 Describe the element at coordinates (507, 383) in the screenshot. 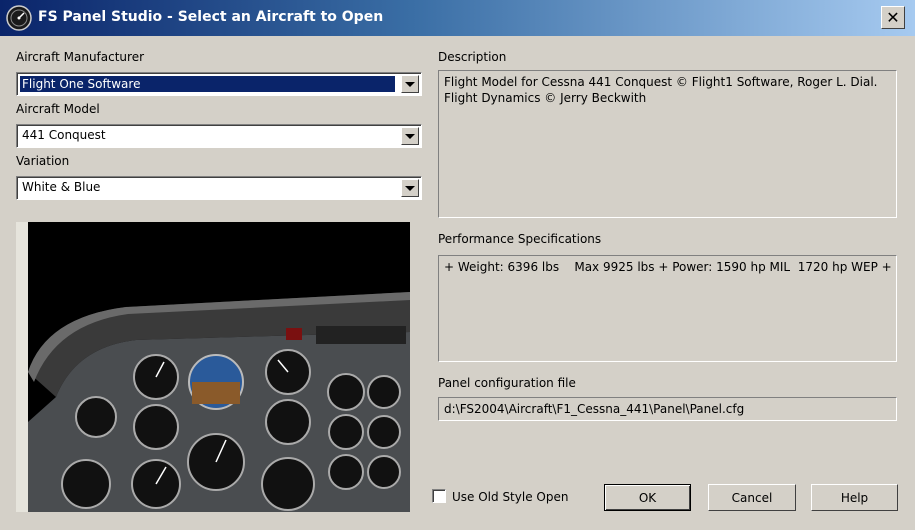

I see `panel-config-label: Panel configuration file` at that location.